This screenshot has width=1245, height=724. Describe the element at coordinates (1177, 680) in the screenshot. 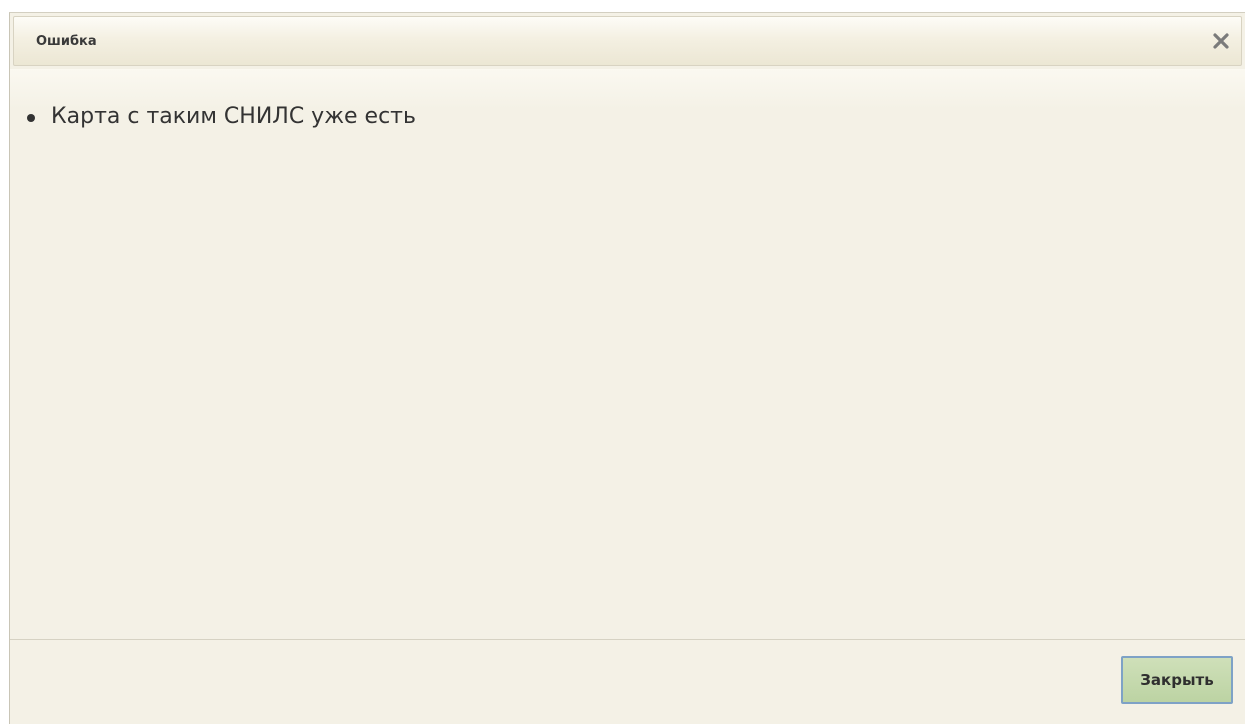

I see `close-button: Закрыть` at that location.